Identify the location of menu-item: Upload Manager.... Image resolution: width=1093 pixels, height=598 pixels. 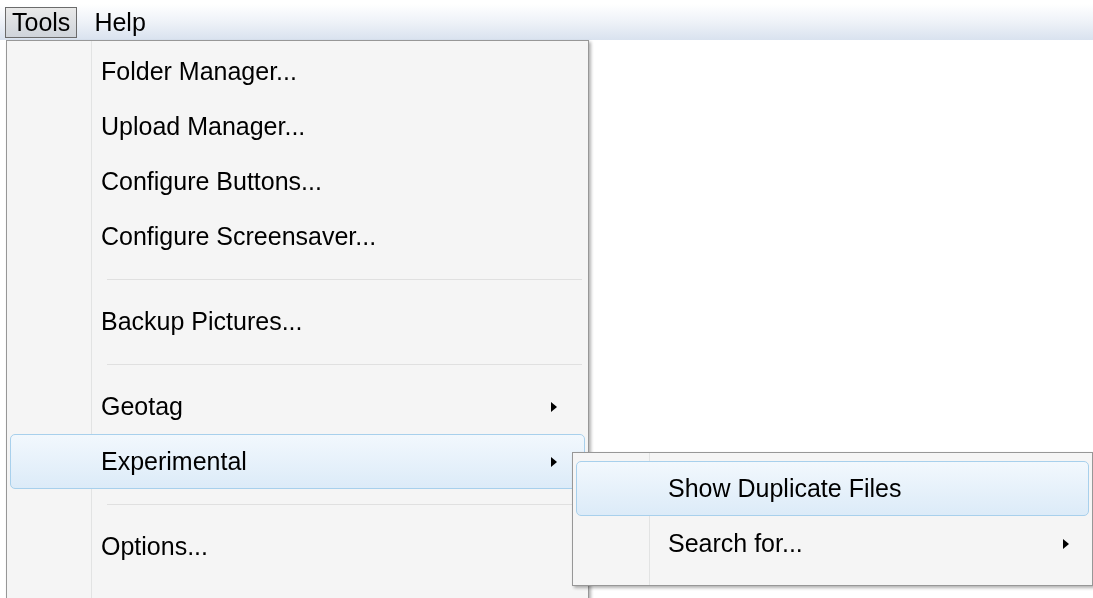
(297, 126).